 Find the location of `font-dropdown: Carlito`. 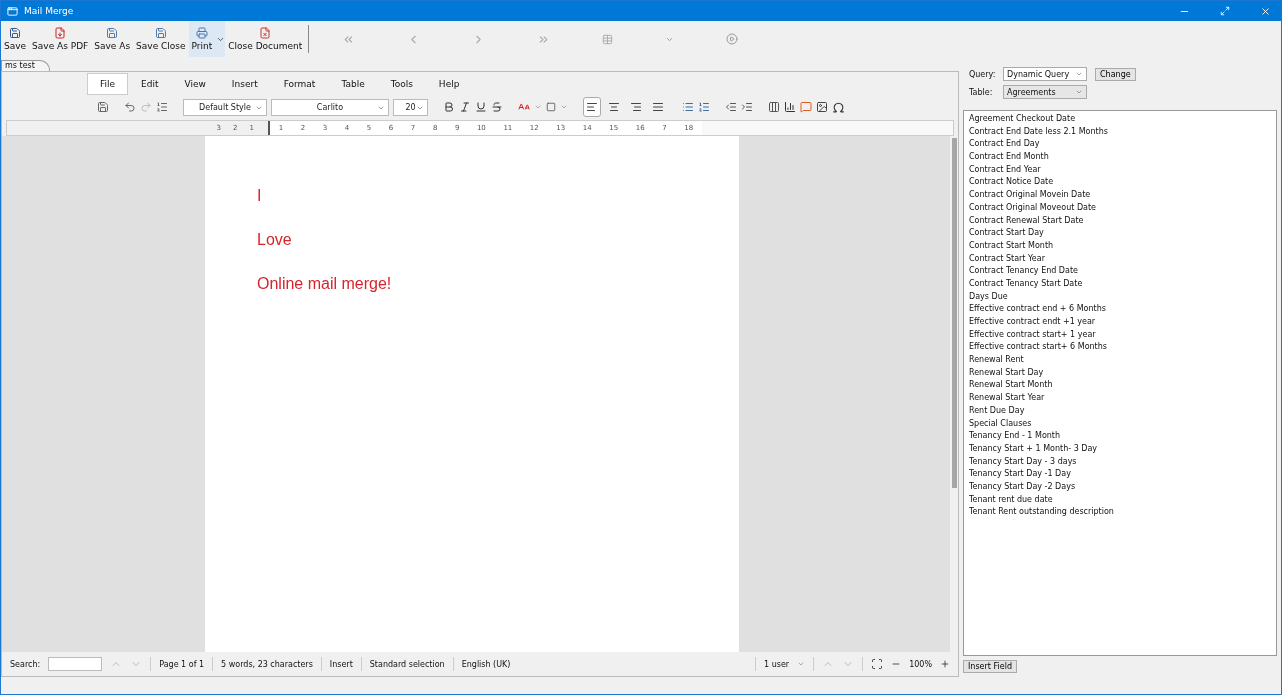

font-dropdown: Carlito is located at coordinates (330, 107).